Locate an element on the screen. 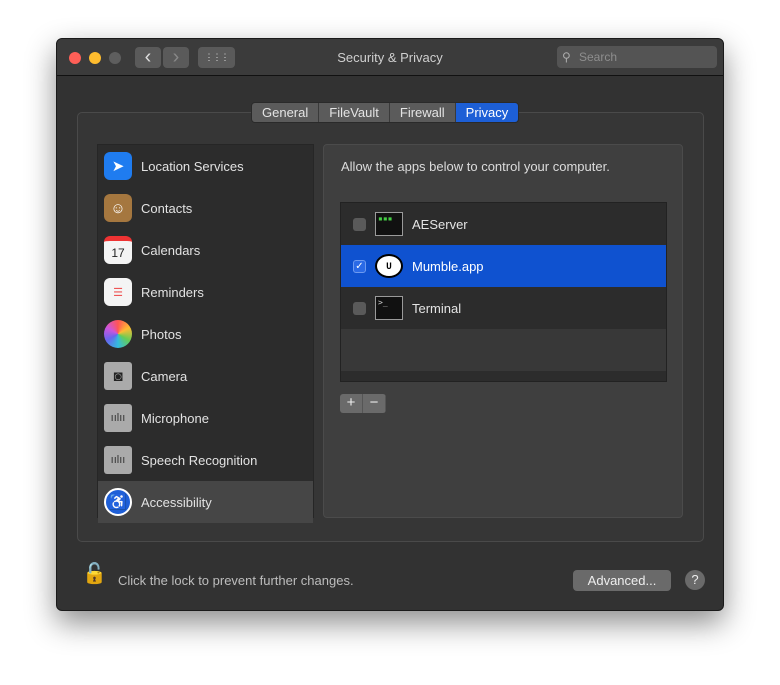  sidebar-item-microphone: ıılıı Microphone is located at coordinates (205, 418).